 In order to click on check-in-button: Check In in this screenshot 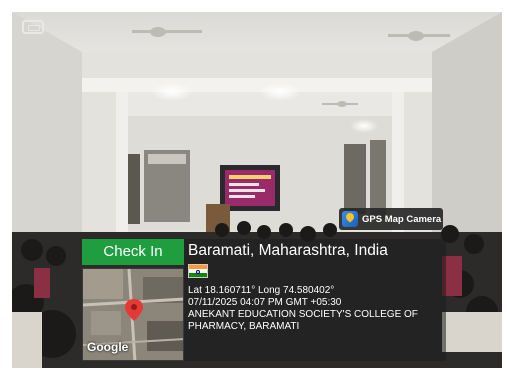, I will do `click(133, 252)`.